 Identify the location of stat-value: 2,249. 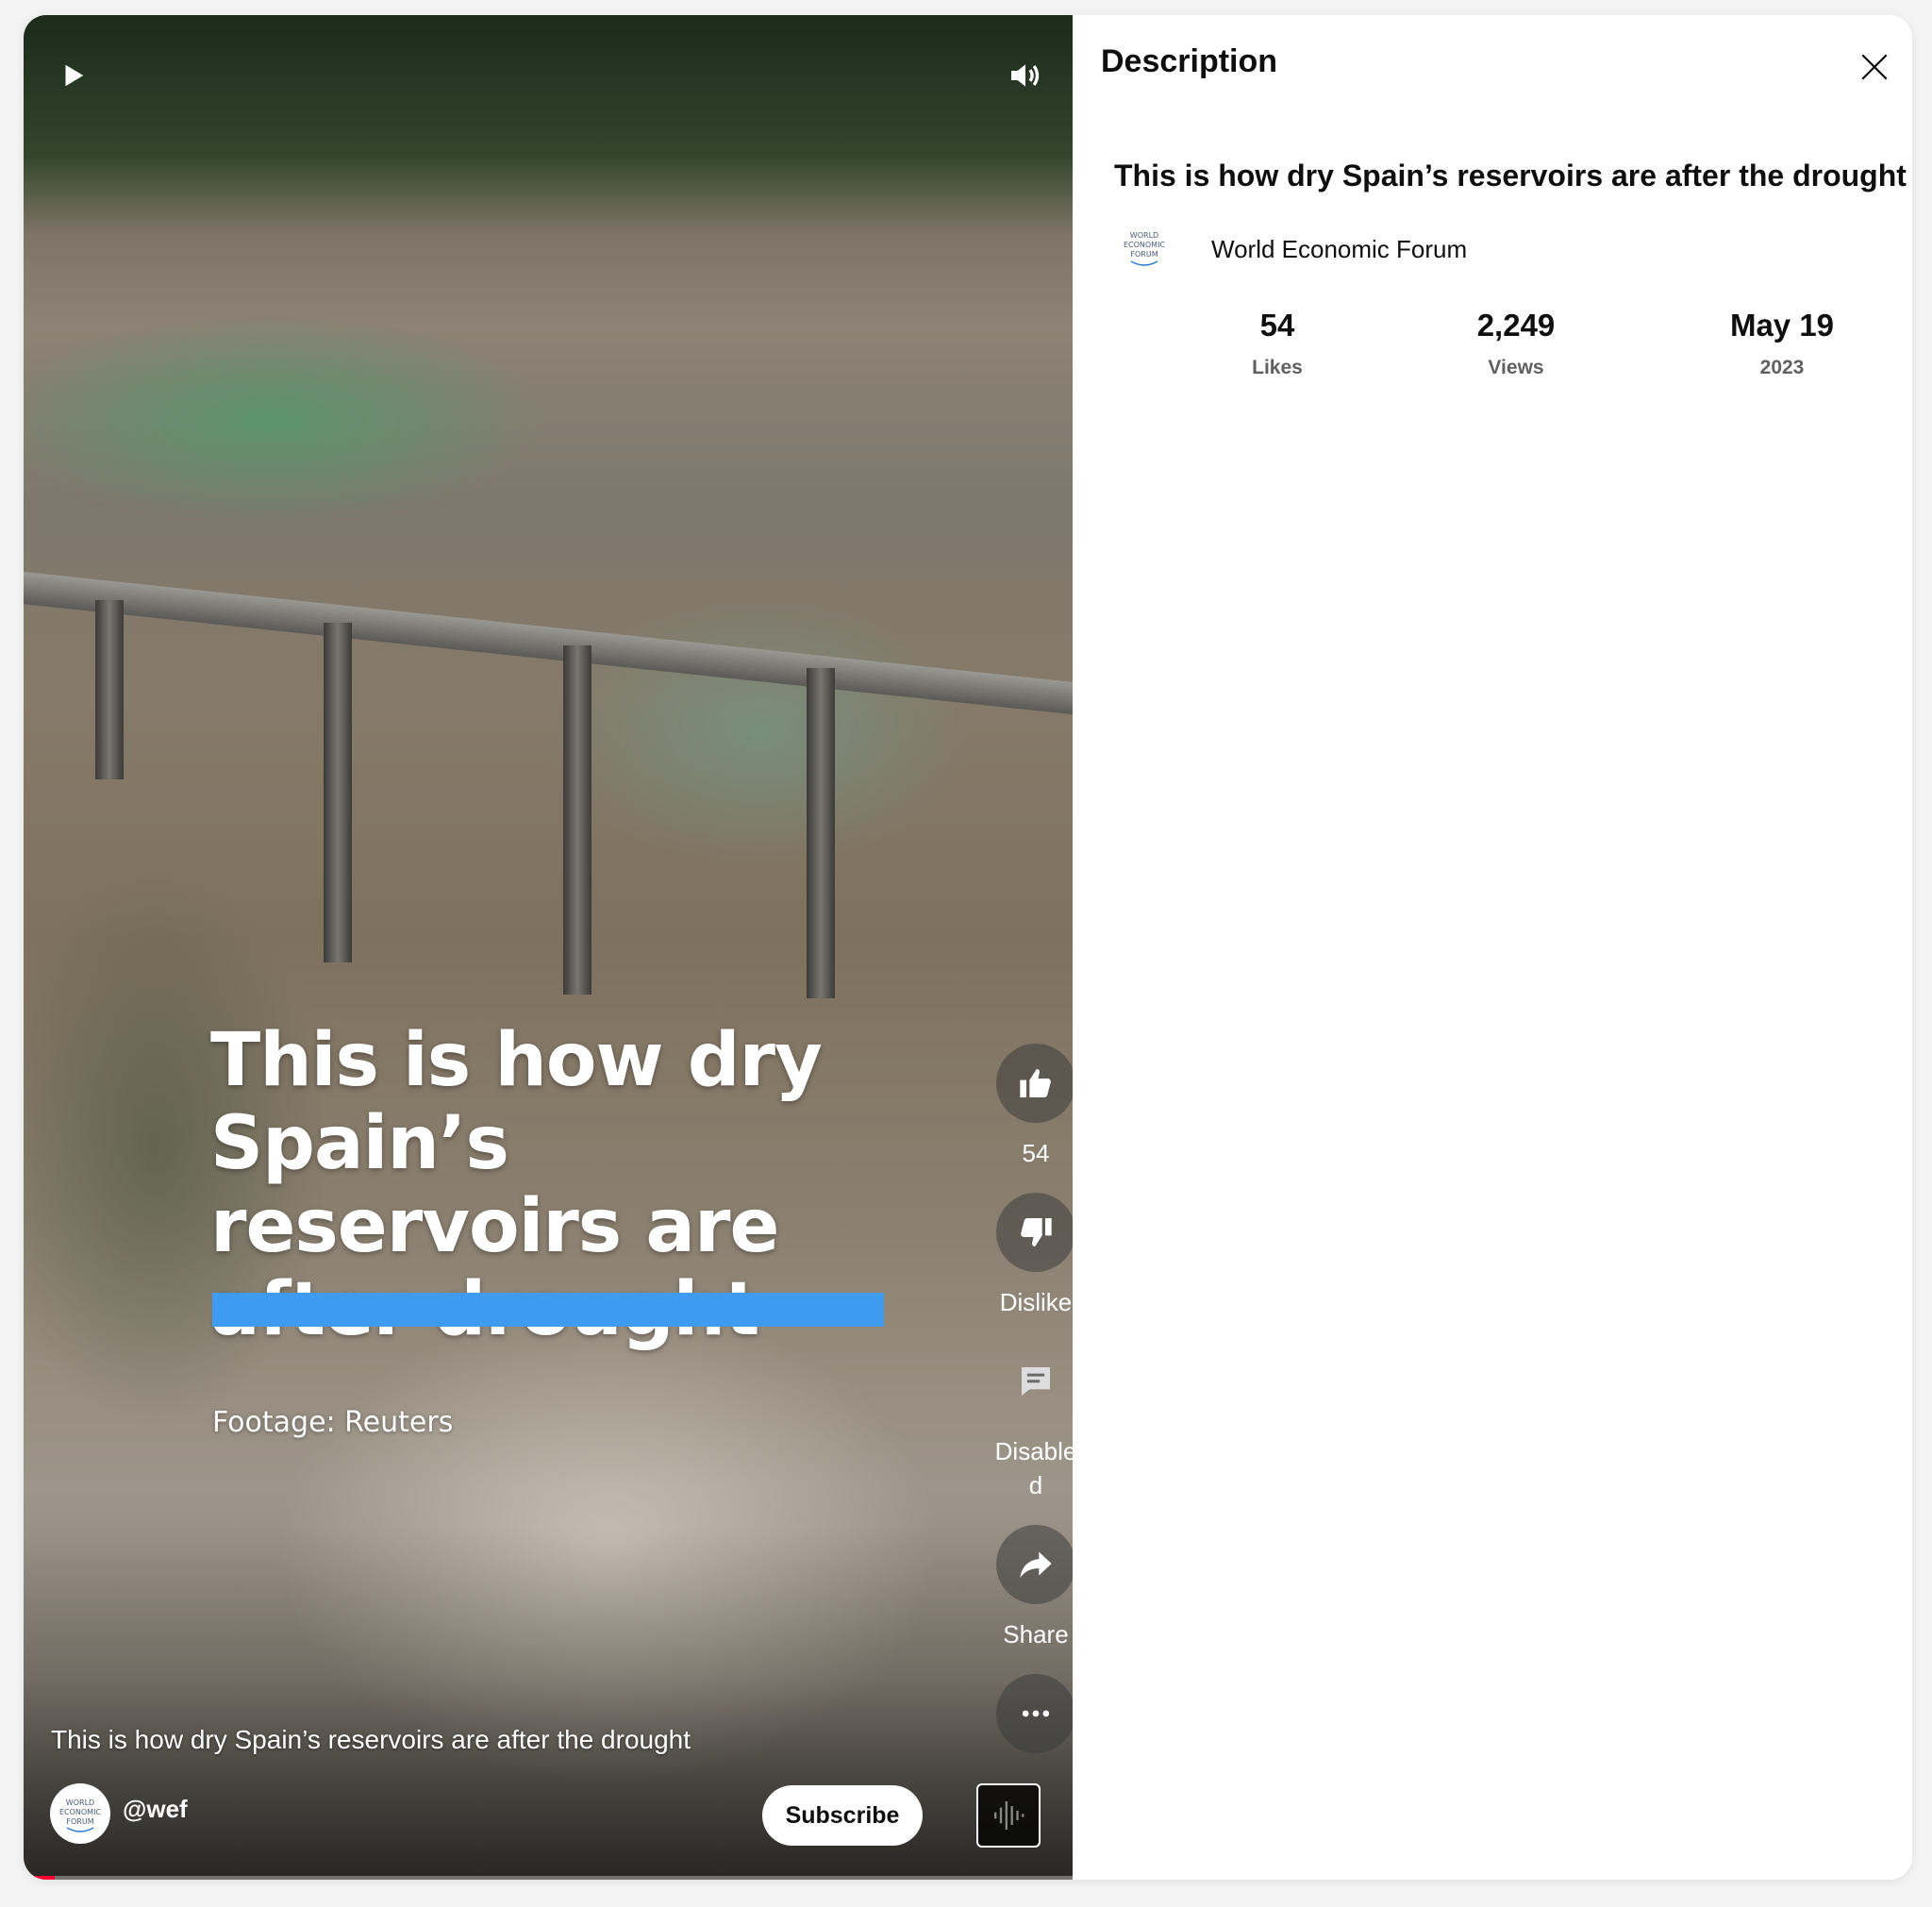
(1516, 325).